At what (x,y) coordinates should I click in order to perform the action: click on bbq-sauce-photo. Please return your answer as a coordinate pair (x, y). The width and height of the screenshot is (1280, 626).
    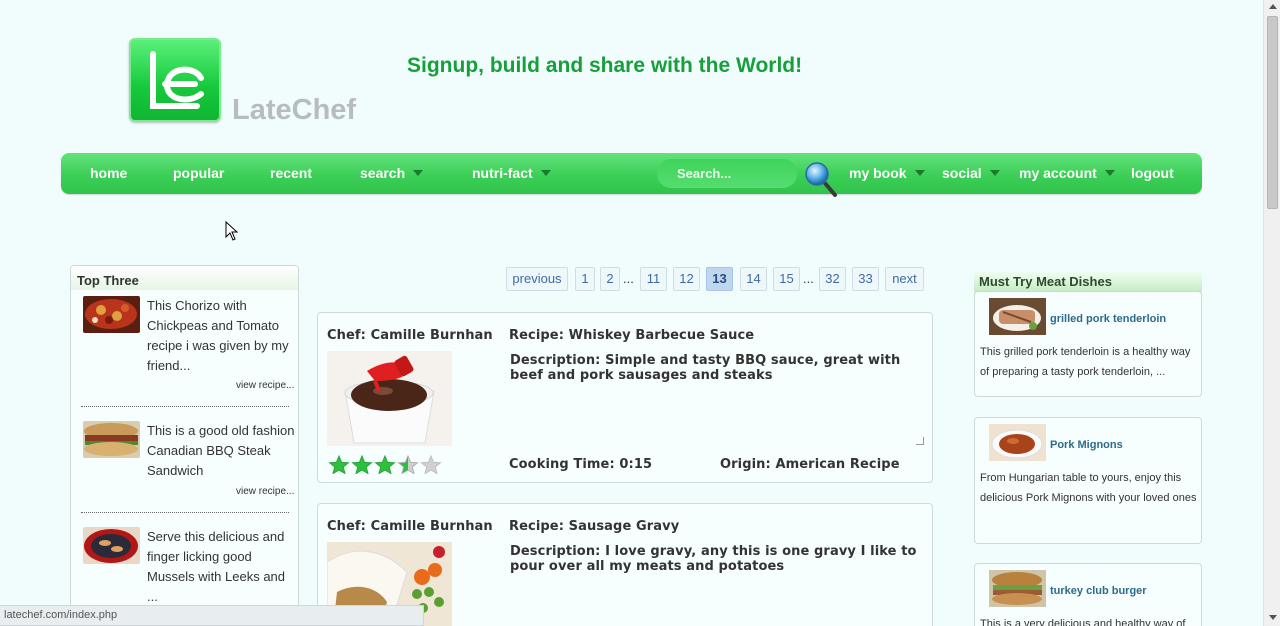
    Looking at the image, I should click on (389, 398).